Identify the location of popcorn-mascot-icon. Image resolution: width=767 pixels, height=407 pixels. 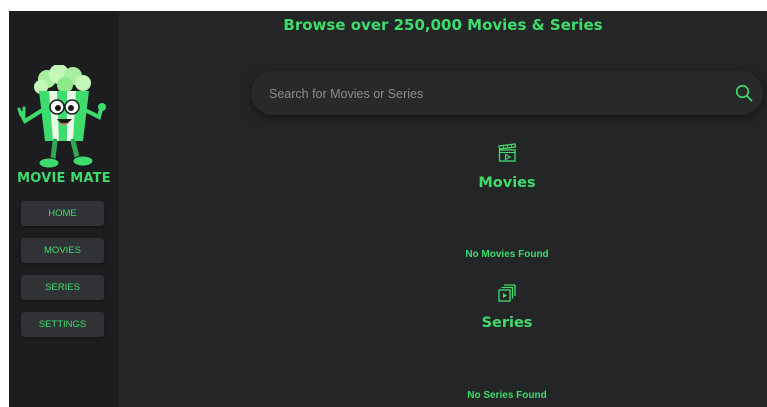
(61, 117).